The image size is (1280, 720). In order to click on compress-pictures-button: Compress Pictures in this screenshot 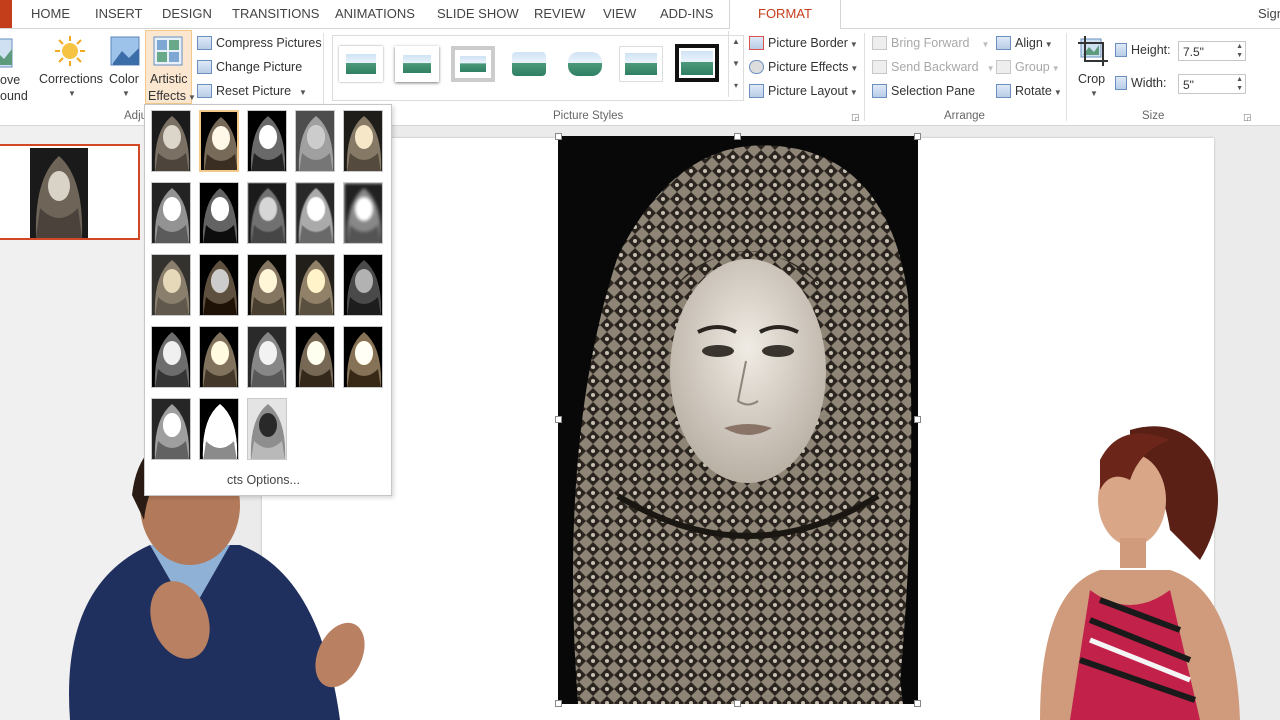, I will do `click(259, 43)`.